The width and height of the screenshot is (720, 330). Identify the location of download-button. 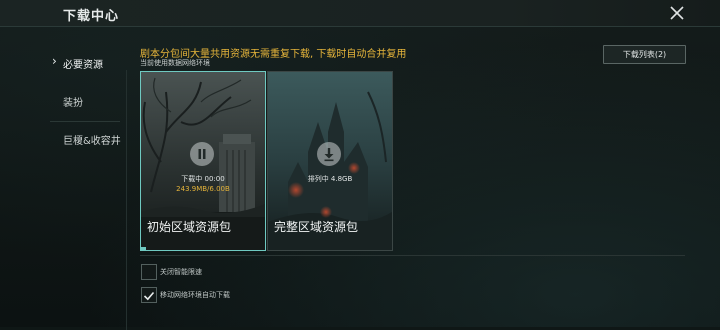
(329, 154).